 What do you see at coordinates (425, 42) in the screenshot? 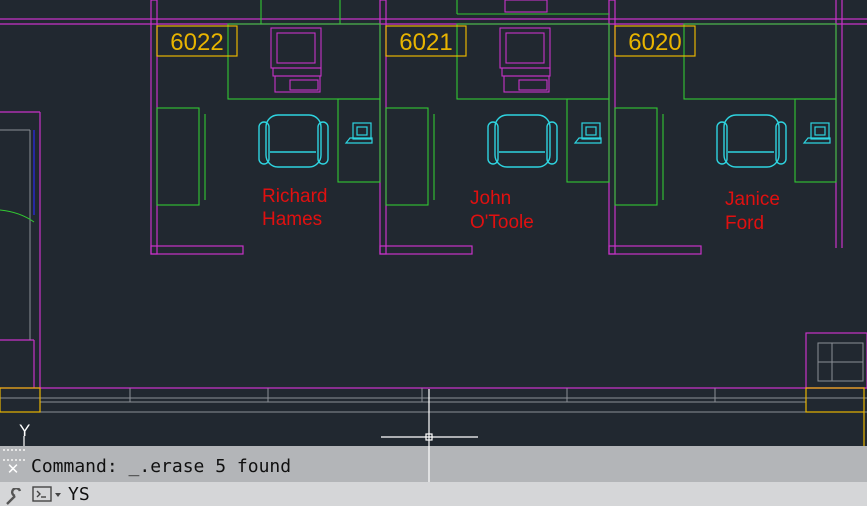
I see `room-number: 6021` at bounding box center [425, 42].